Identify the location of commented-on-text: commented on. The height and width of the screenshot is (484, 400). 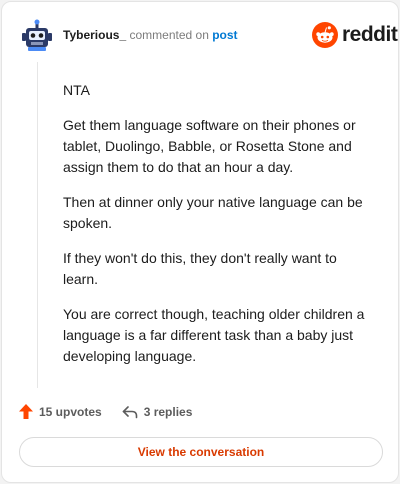
(169, 35).